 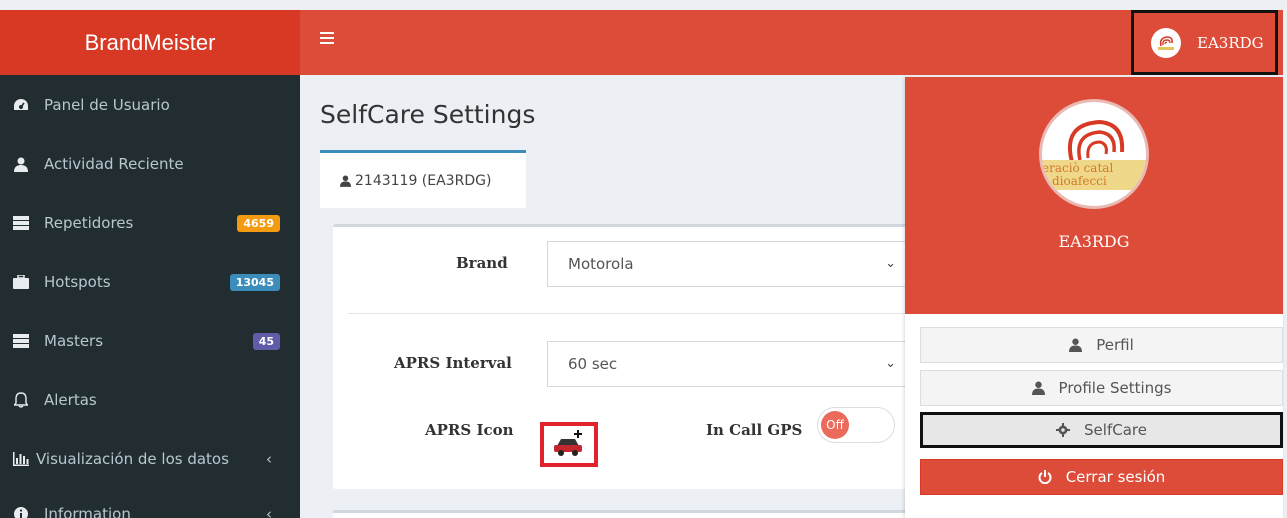 I want to click on avatar-large: eraciò catal dioafecci, so click(x=1094, y=154).